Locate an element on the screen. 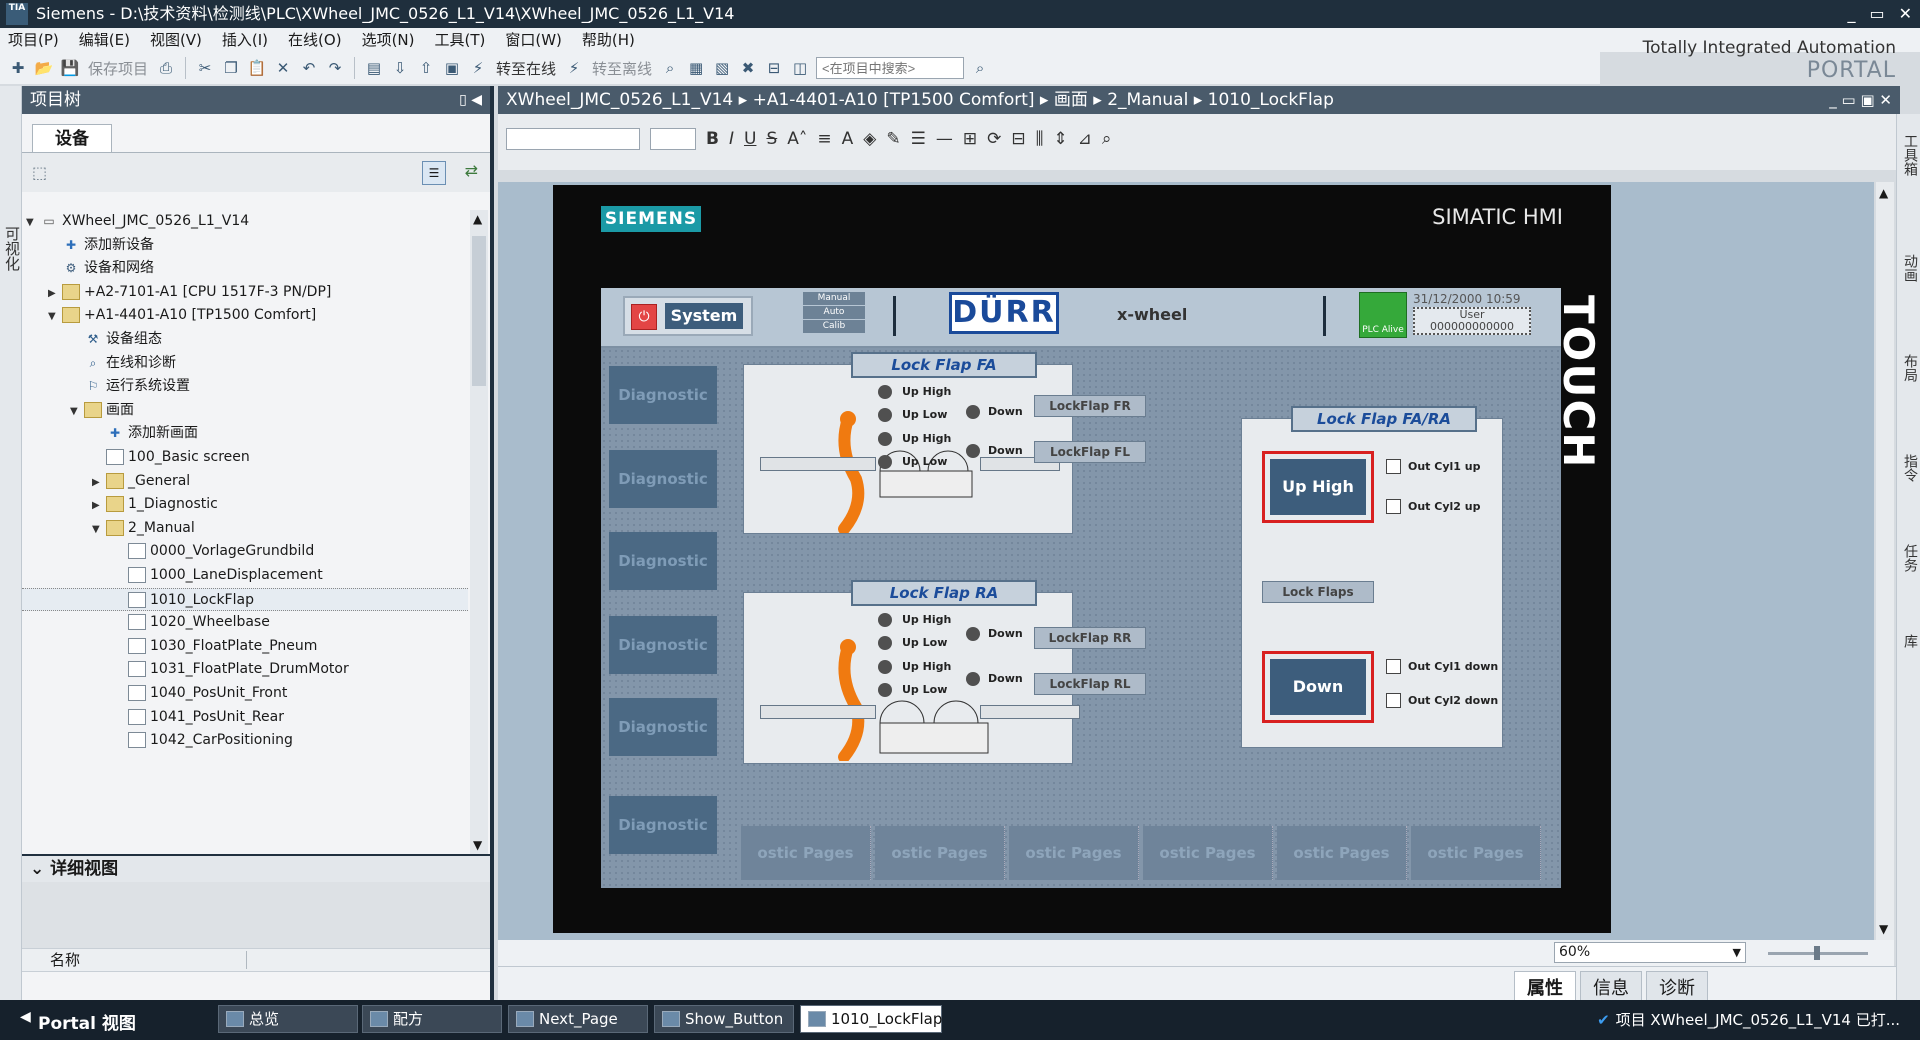 The image size is (1920, 1040). scroll-up-icon: ▲ is located at coordinates (1883, 193).